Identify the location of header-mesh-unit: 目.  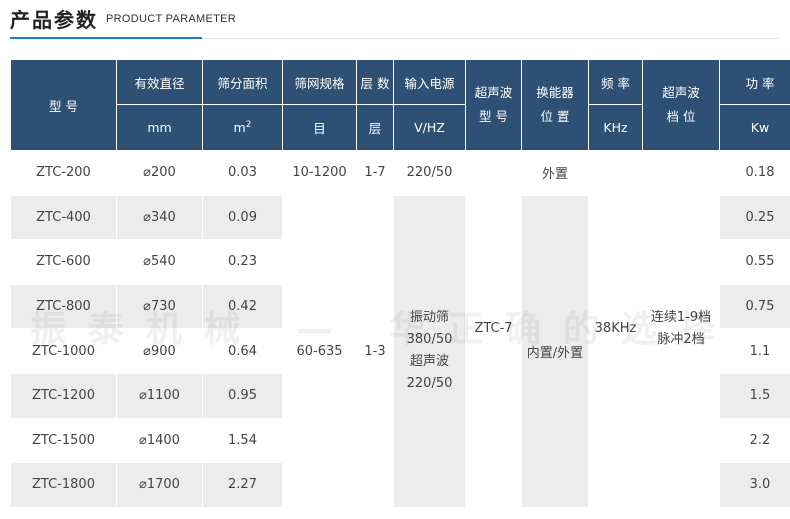
(319, 127).